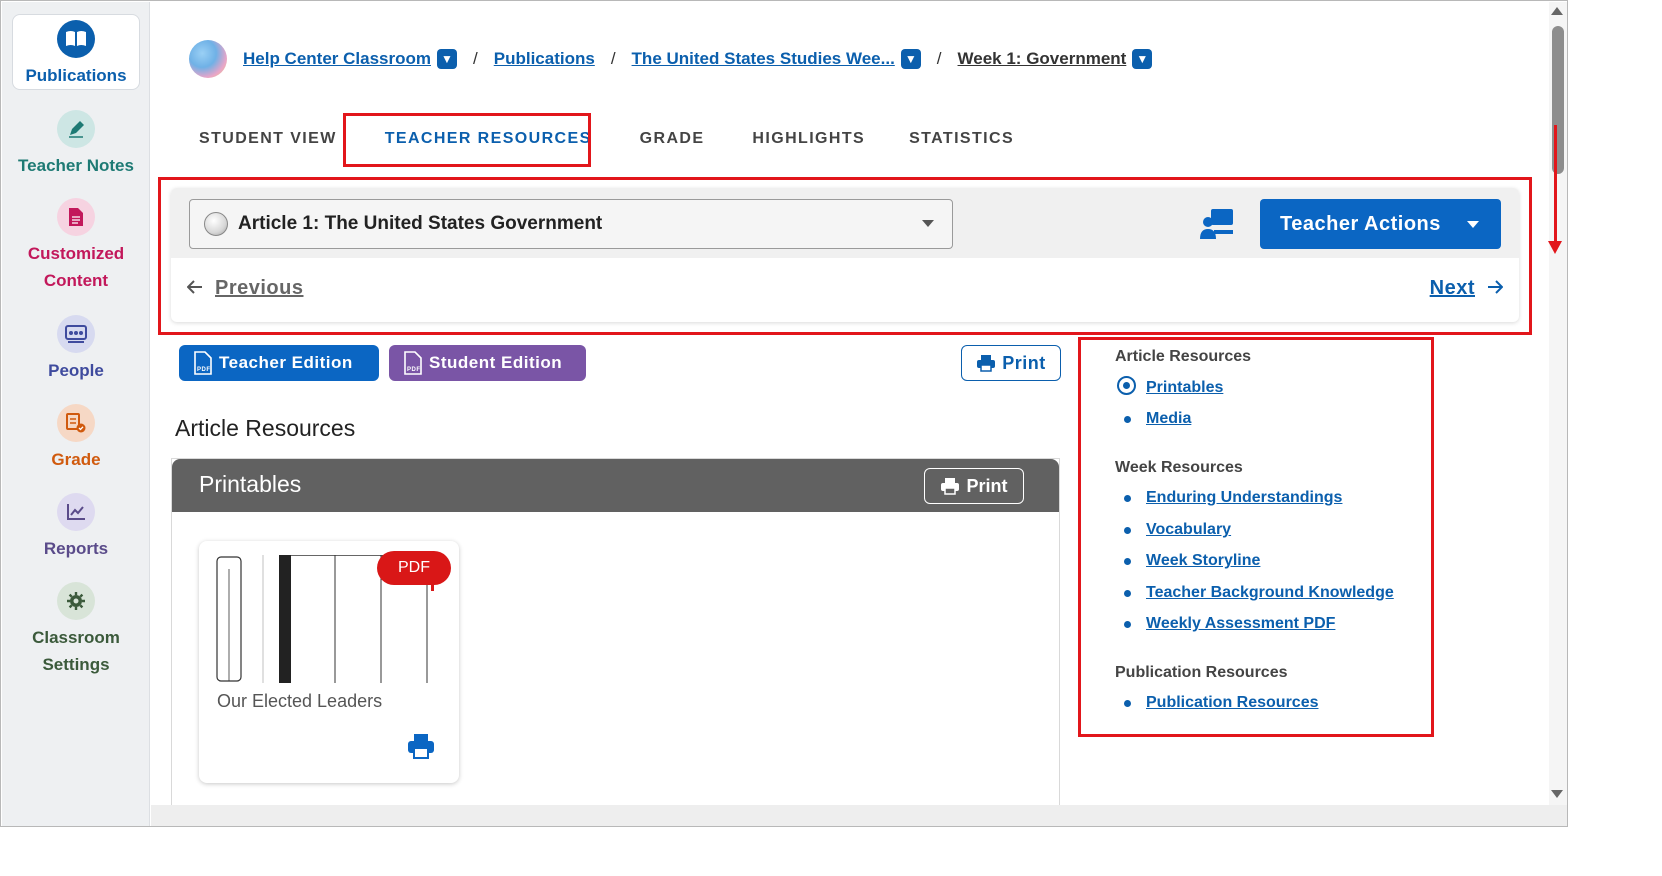 The height and width of the screenshot is (876, 1662). What do you see at coordinates (76, 637) in the screenshot?
I see `sidebar-item-label: Classroom` at bounding box center [76, 637].